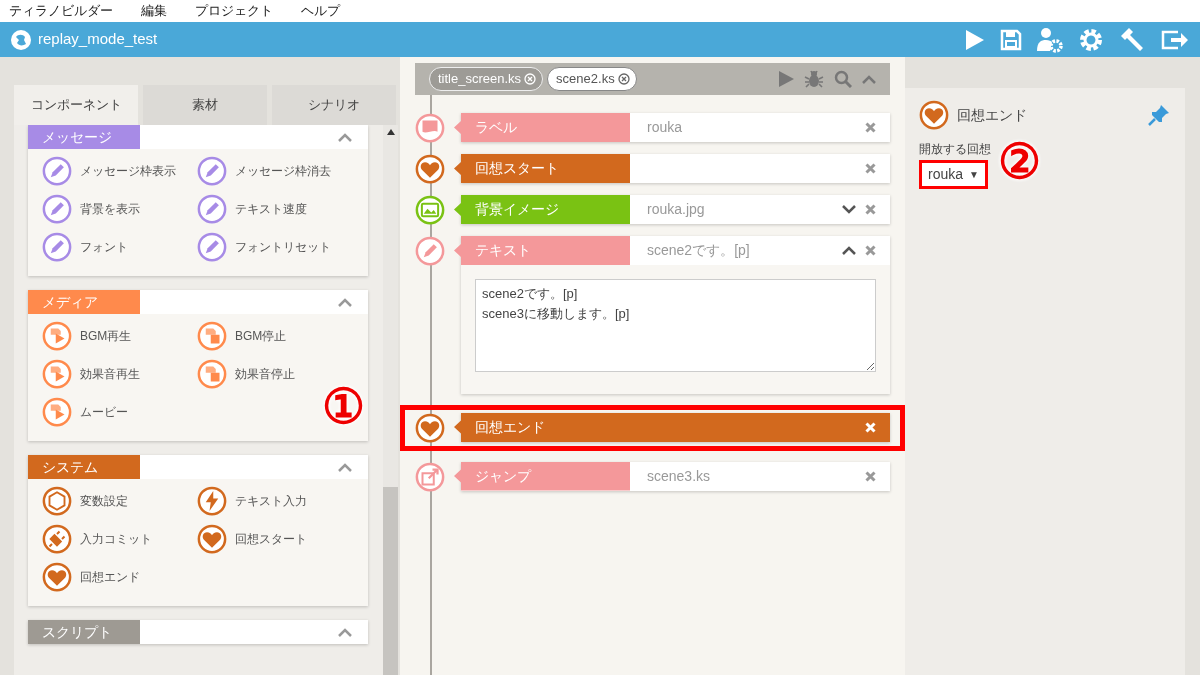 The width and height of the screenshot is (1200, 675). I want to click on collapse-icon, so click(849, 250).